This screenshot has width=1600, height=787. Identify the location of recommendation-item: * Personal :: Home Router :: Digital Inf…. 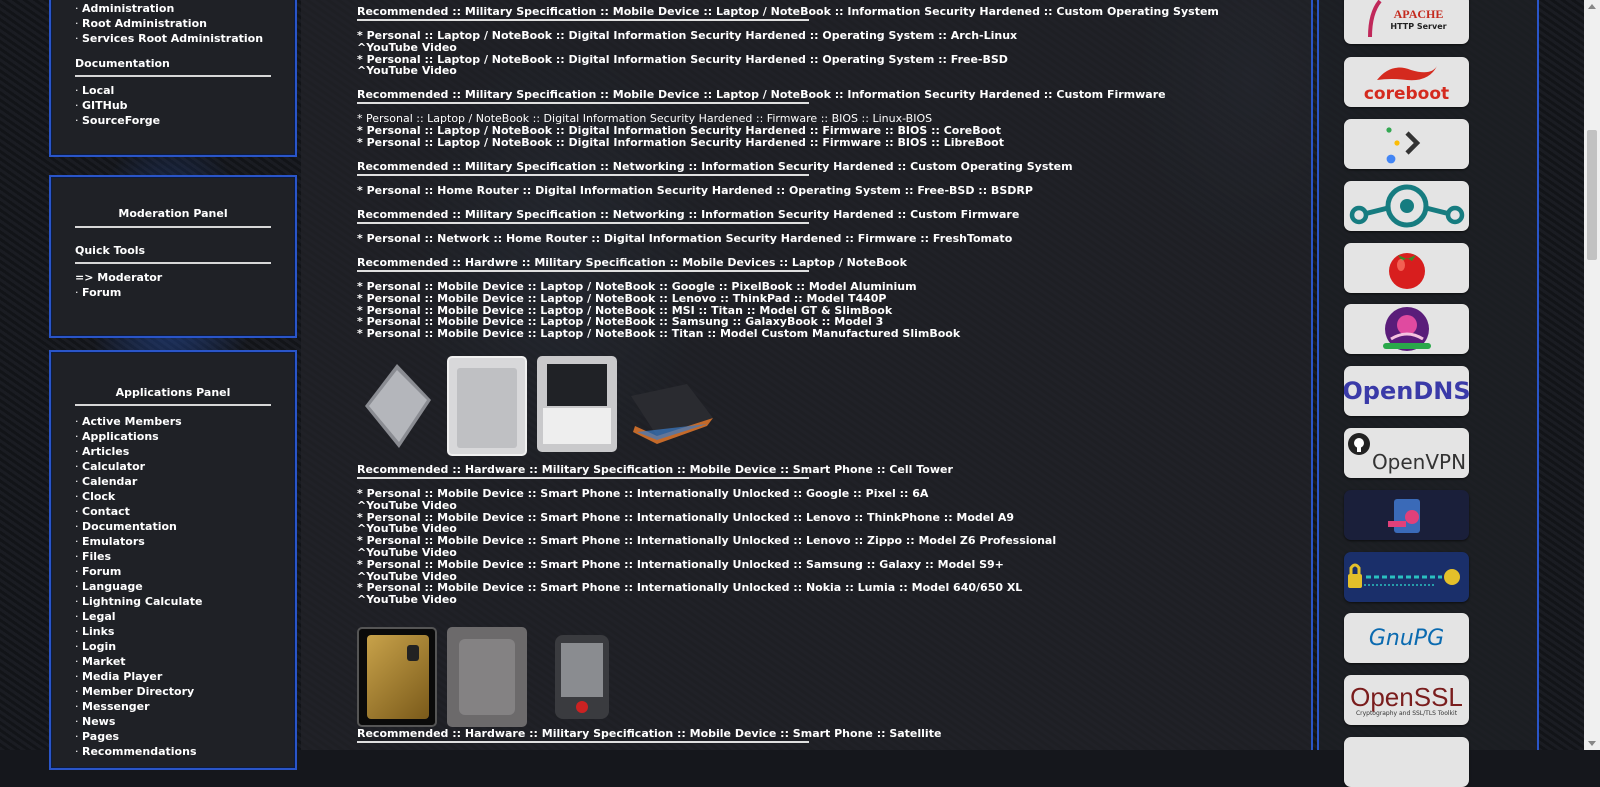
(695, 191).